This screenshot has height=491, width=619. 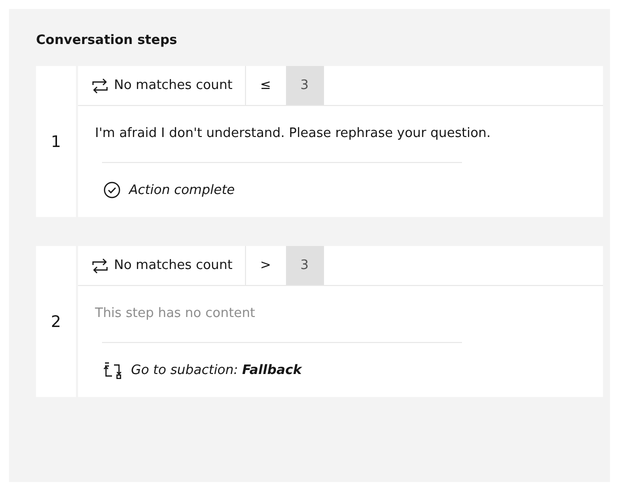 What do you see at coordinates (266, 265) in the screenshot?
I see `condition-operator: >` at bounding box center [266, 265].